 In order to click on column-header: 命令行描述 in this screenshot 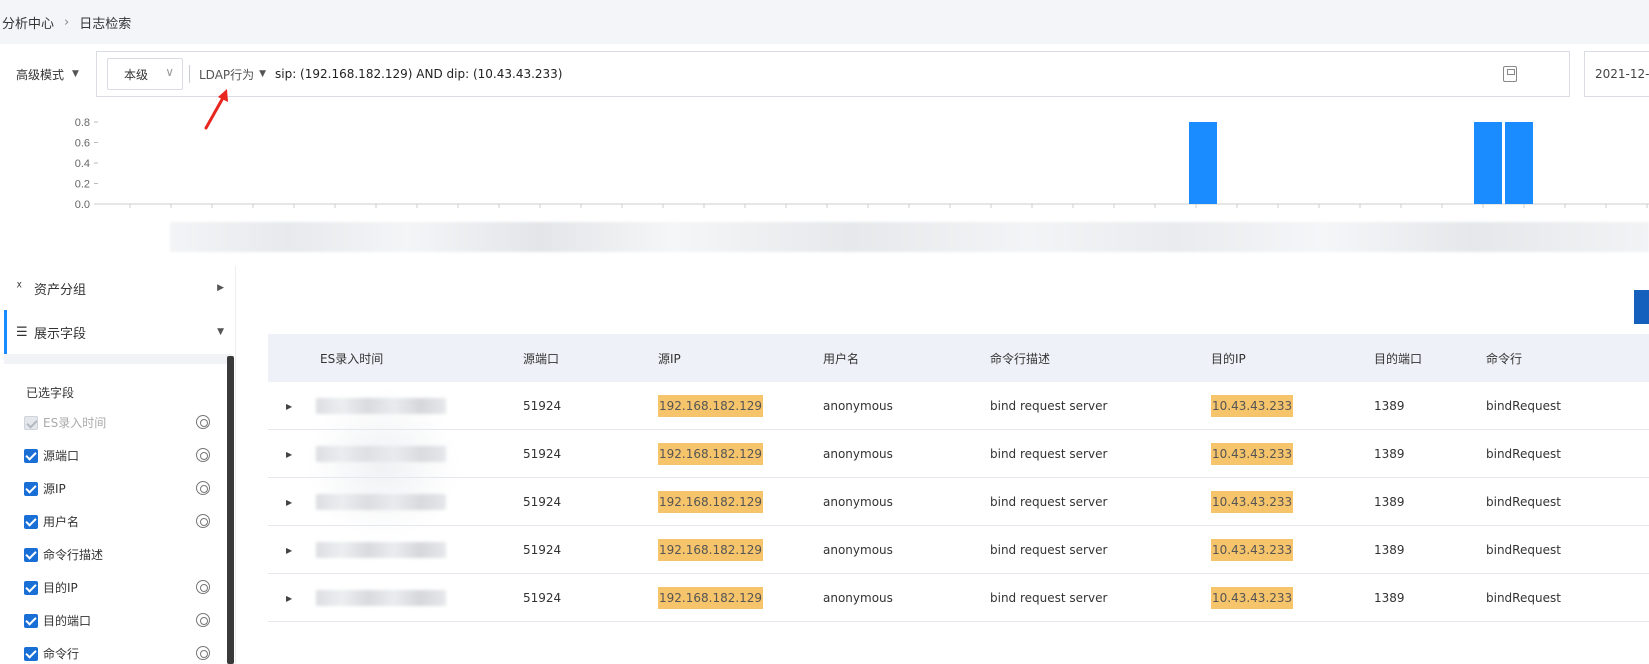, I will do `click(1020, 358)`.